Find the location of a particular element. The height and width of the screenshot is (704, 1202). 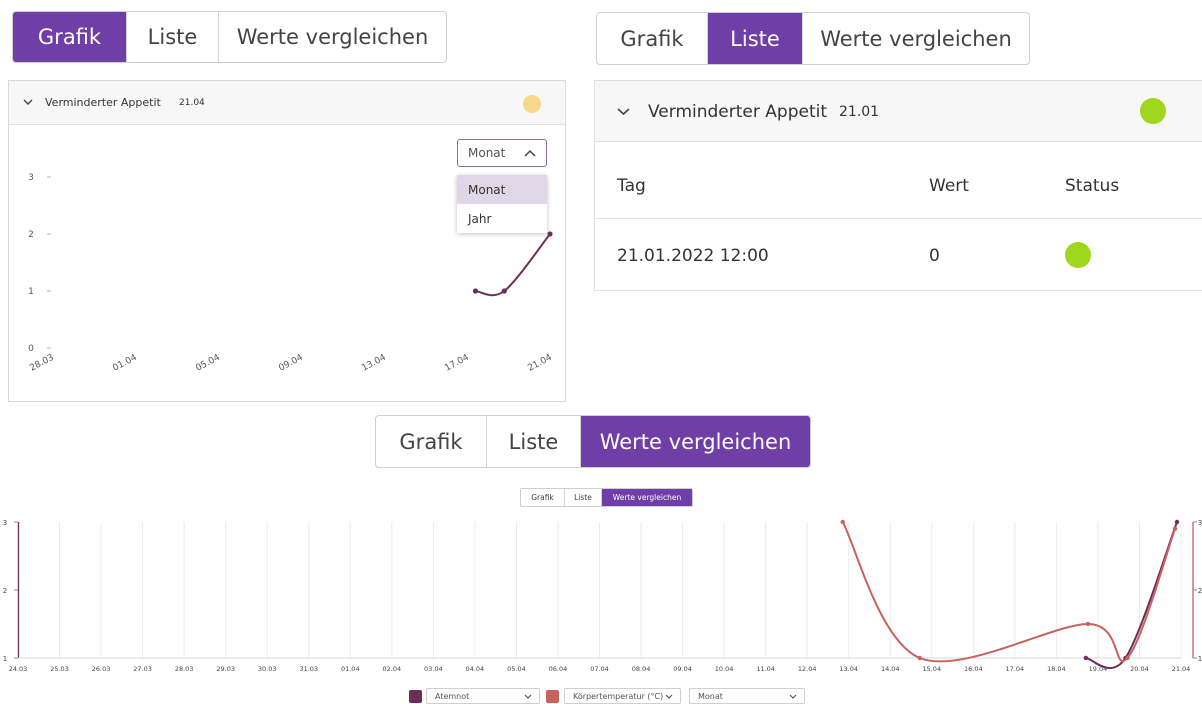

x-tick-label: 05.04 is located at coordinates (516, 669).